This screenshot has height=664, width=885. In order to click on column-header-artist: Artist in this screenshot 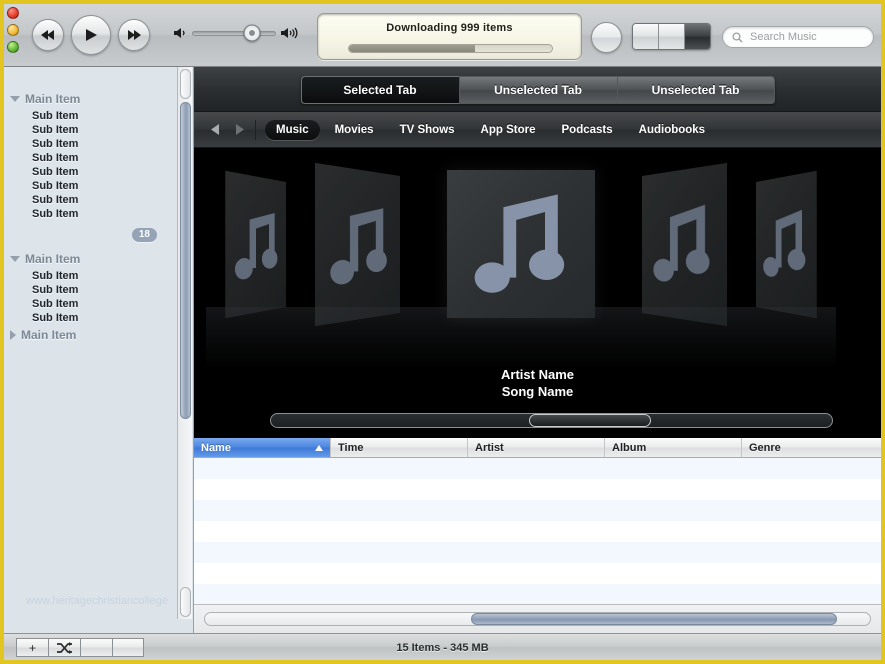, I will do `click(536, 447)`.